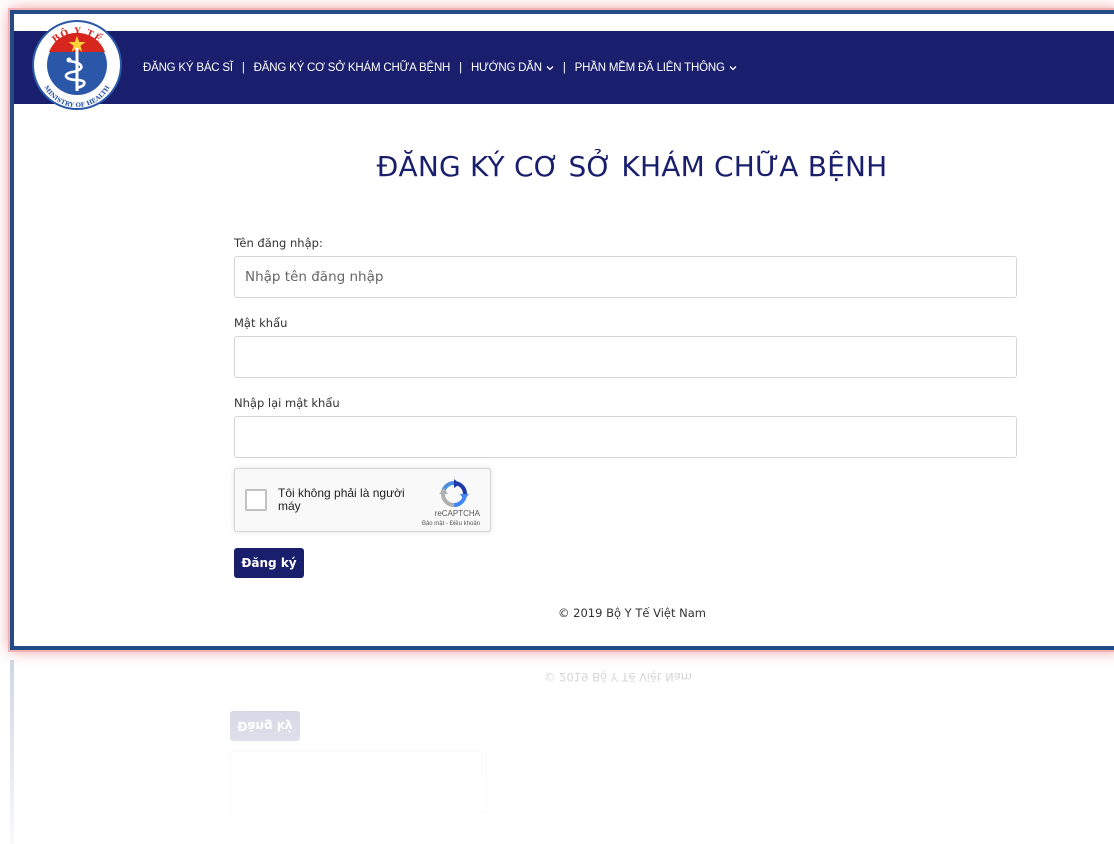  I want to click on footer-copyright: © 2019 Bộ Y Tế Việt Nam, so click(632, 613).